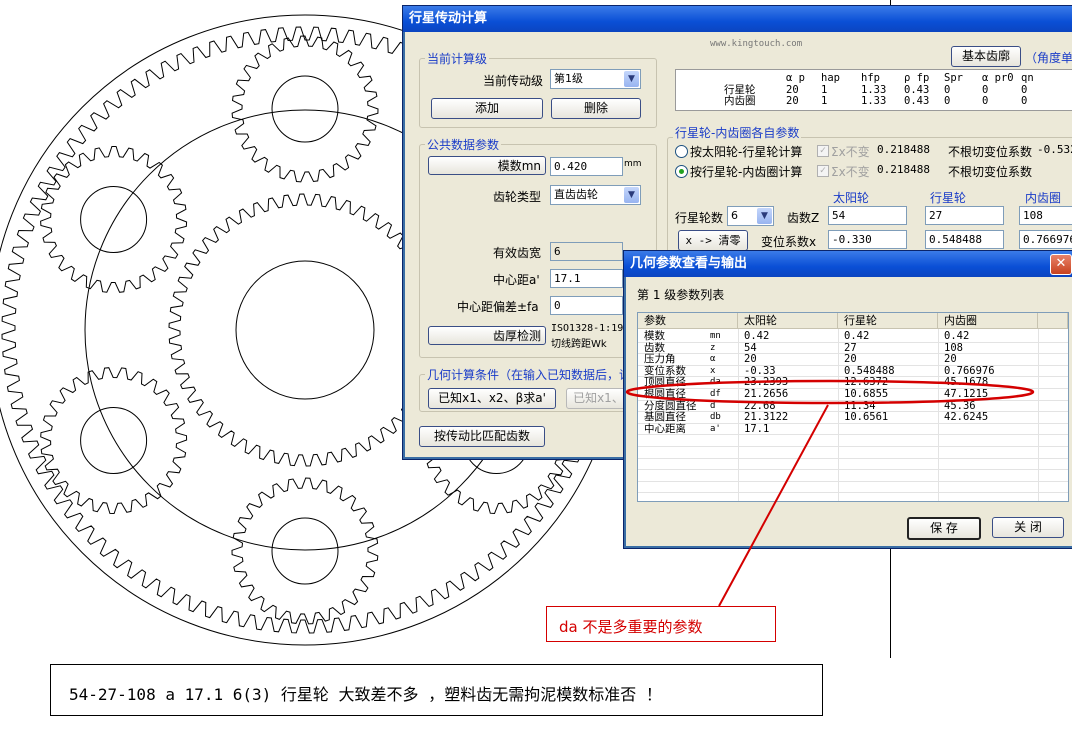  Describe the element at coordinates (773, 505) in the screenshot. I see `annotation-arrow` at that location.